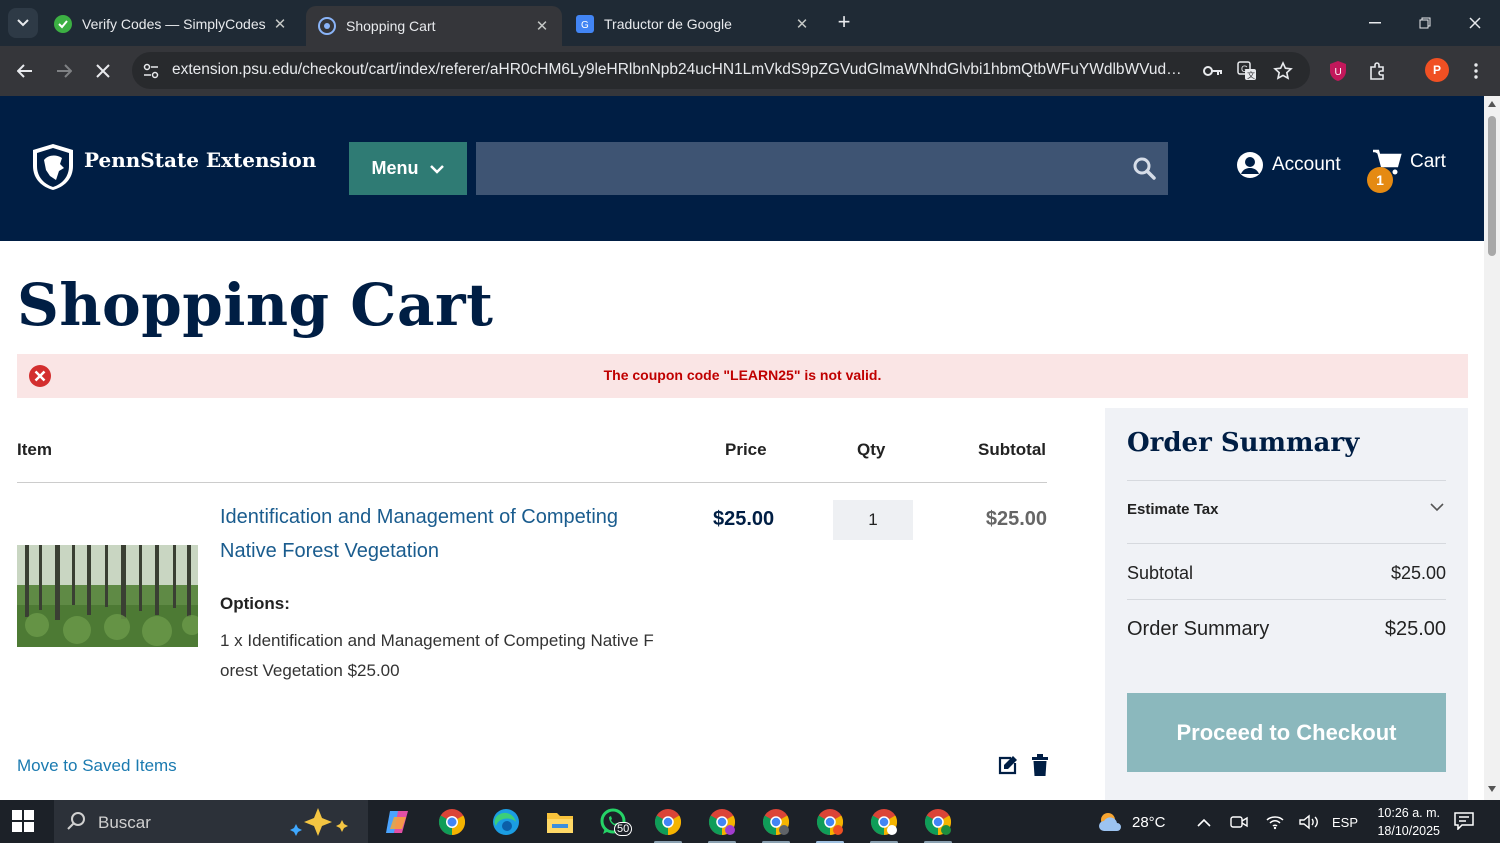 This screenshot has width=1500, height=843. What do you see at coordinates (1492, 104) in the screenshot?
I see `scroll-up-arrow-icon` at bounding box center [1492, 104].